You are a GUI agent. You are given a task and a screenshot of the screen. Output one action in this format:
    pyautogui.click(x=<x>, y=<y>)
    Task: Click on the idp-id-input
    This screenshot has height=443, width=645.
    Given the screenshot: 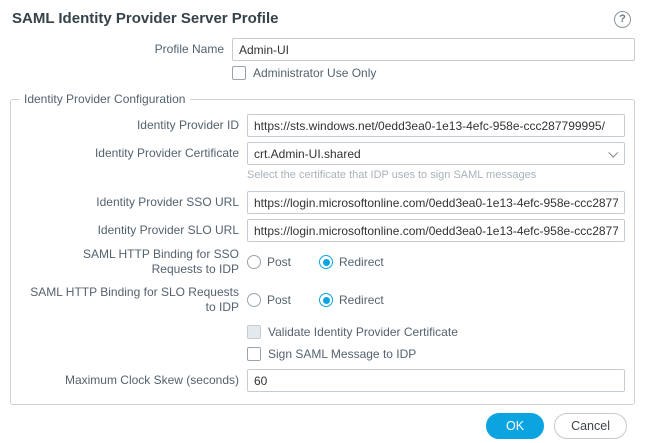 What is the action you would take?
    pyautogui.click(x=436, y=125)
    